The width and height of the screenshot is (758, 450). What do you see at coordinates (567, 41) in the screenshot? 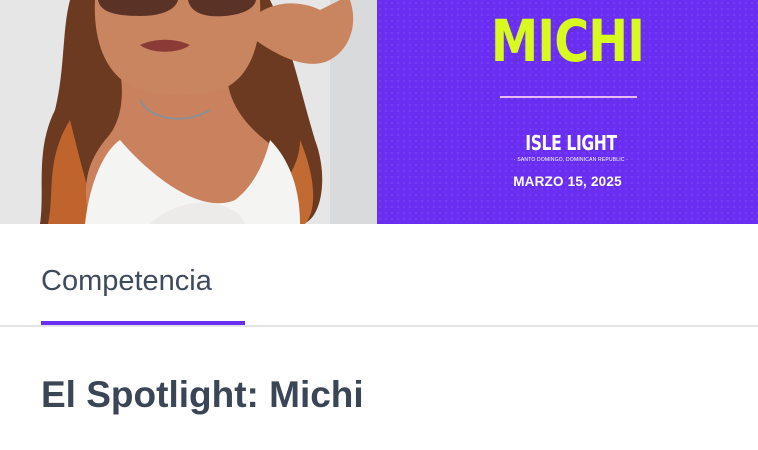
I see `promo-title: MICHI` at bounding box center [567, 41].